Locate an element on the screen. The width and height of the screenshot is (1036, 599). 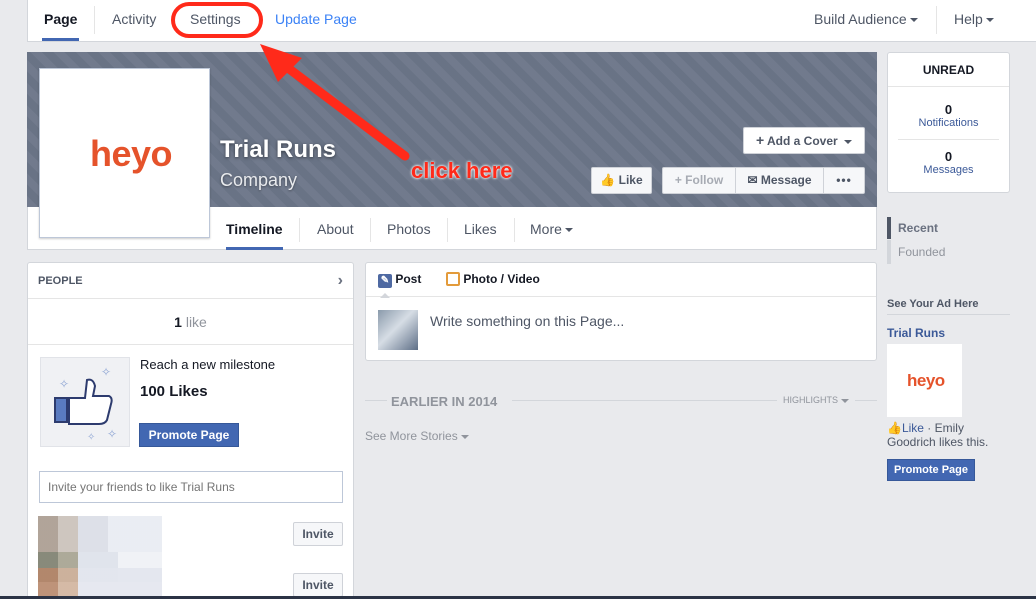
ad-header: See Your Ad Here is located at coordinates (933, 304).